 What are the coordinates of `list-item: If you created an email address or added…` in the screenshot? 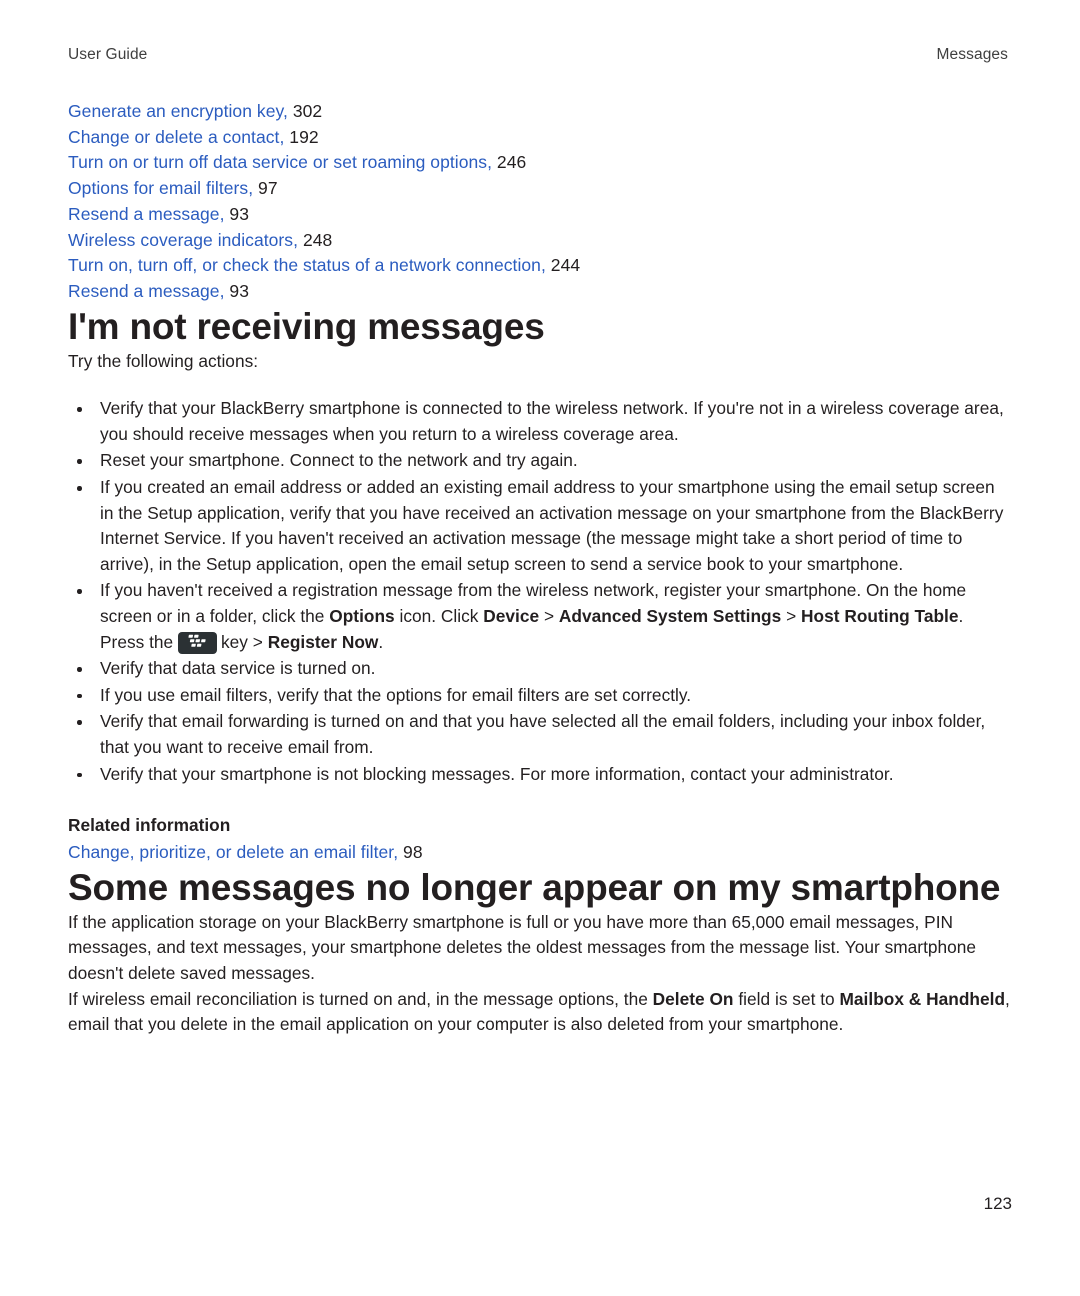 It's located at (540, 526).